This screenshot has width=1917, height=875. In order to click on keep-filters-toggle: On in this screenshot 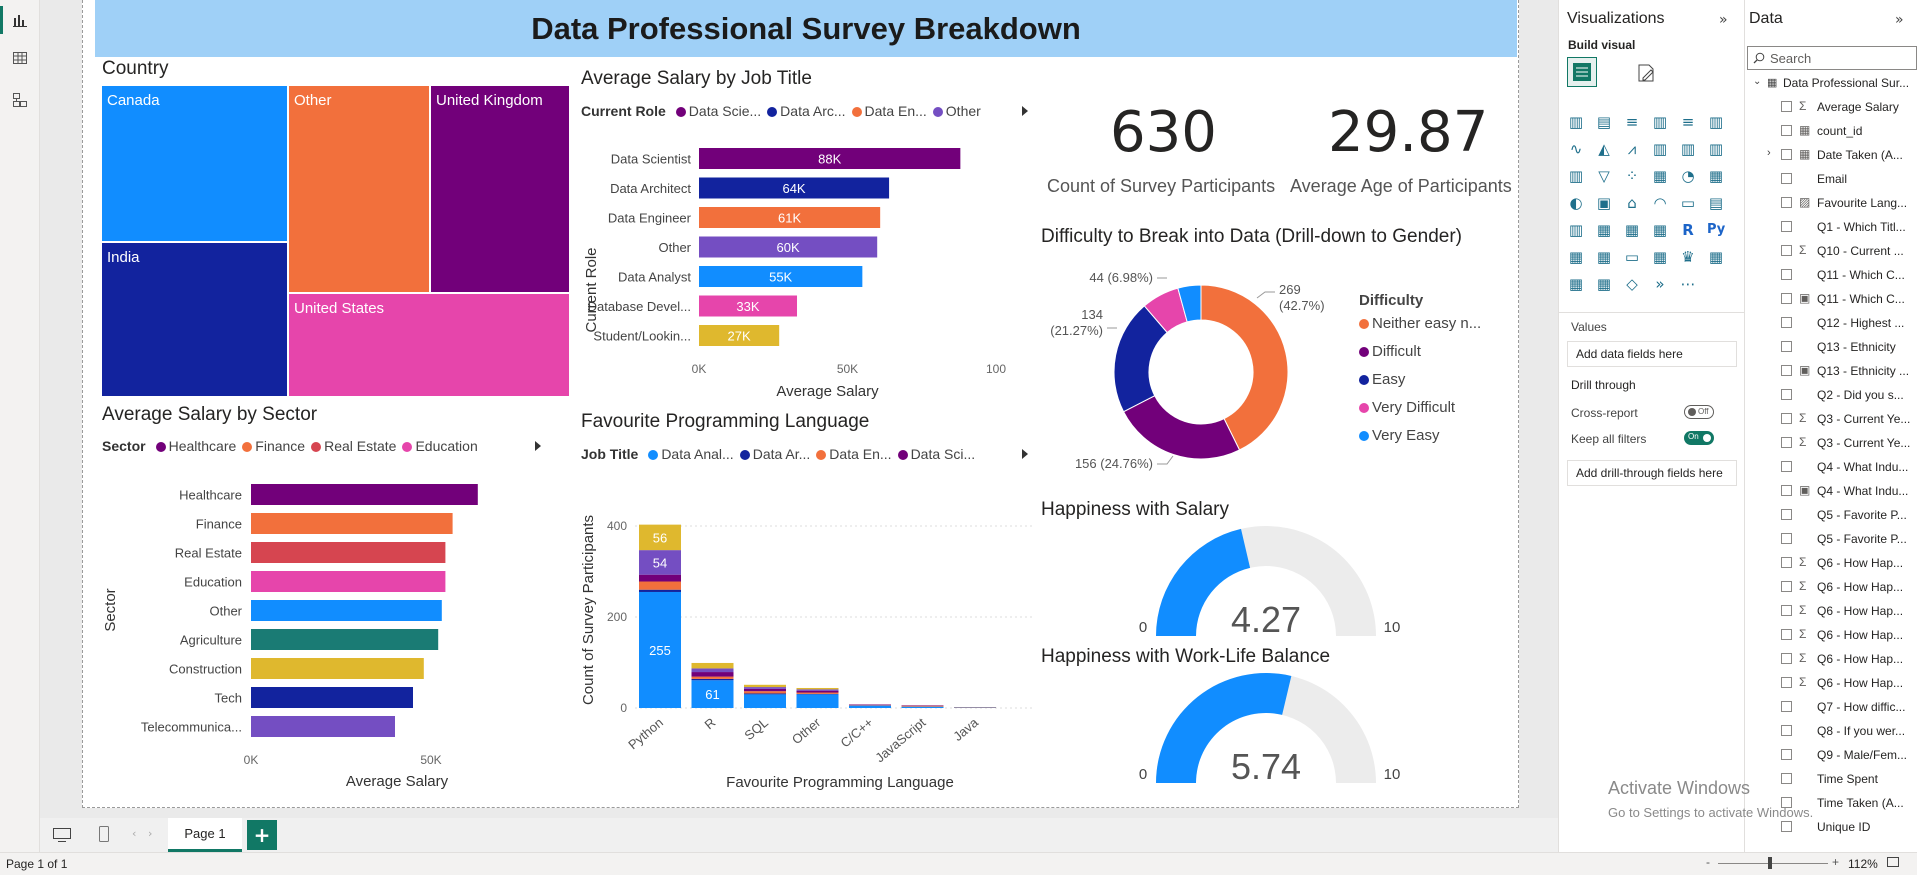, I will do `click(1699, 438)`.